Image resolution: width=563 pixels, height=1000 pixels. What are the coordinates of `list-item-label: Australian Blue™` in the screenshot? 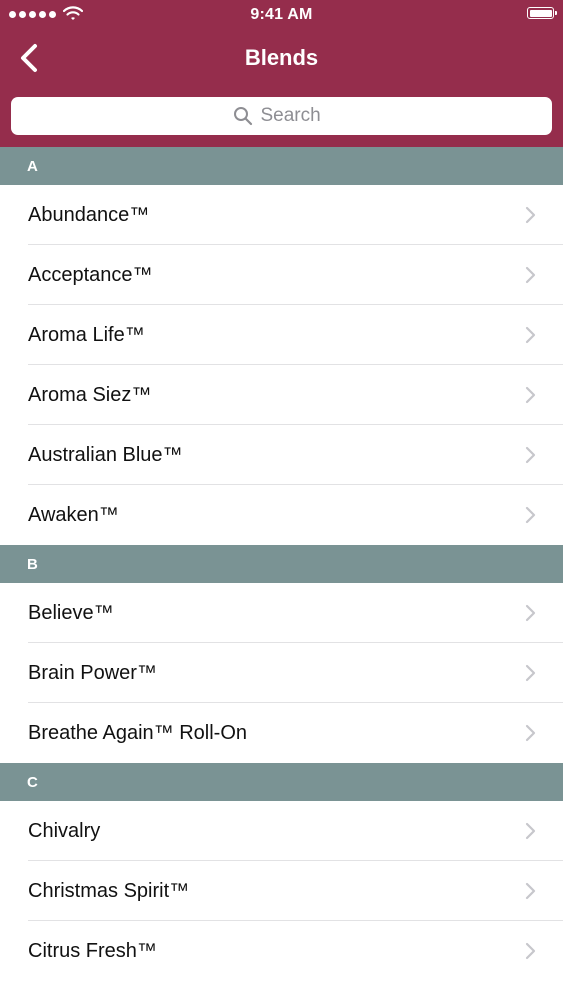 It's located at (105, 454).